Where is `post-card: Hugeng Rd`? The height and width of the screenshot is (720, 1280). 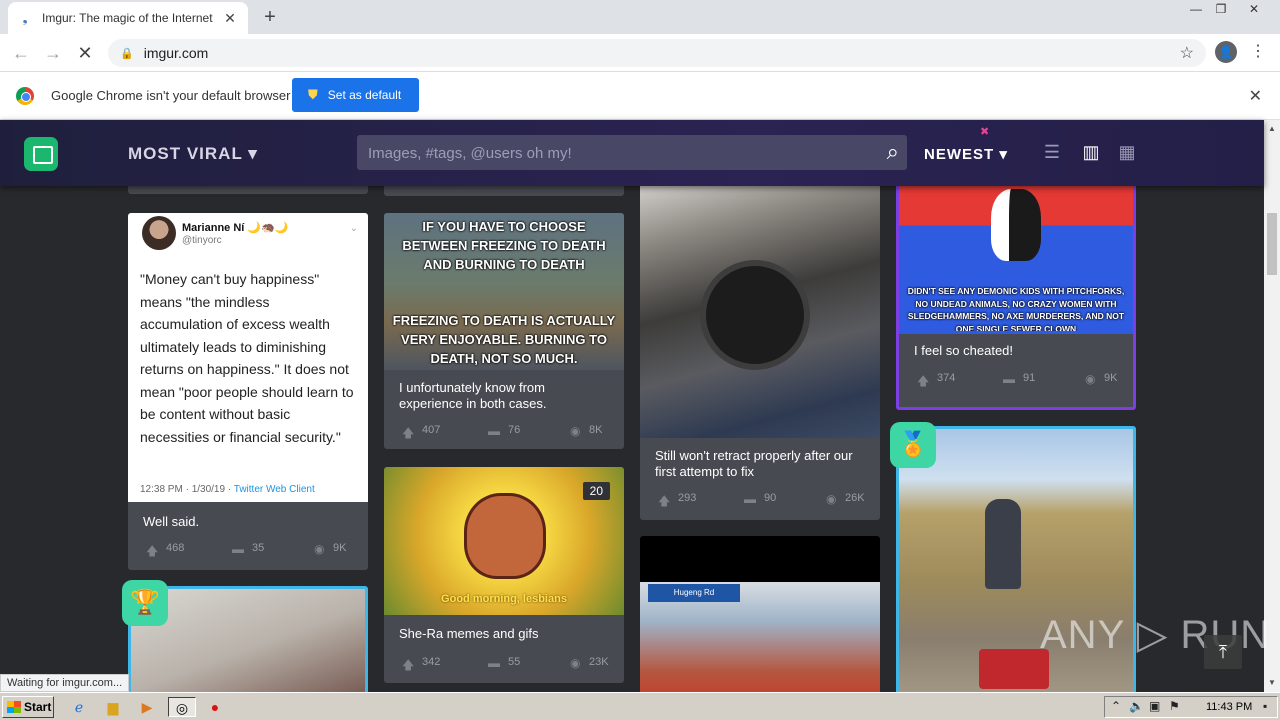 post-card: Hugeng Rd is located at coordinates (760, 614).